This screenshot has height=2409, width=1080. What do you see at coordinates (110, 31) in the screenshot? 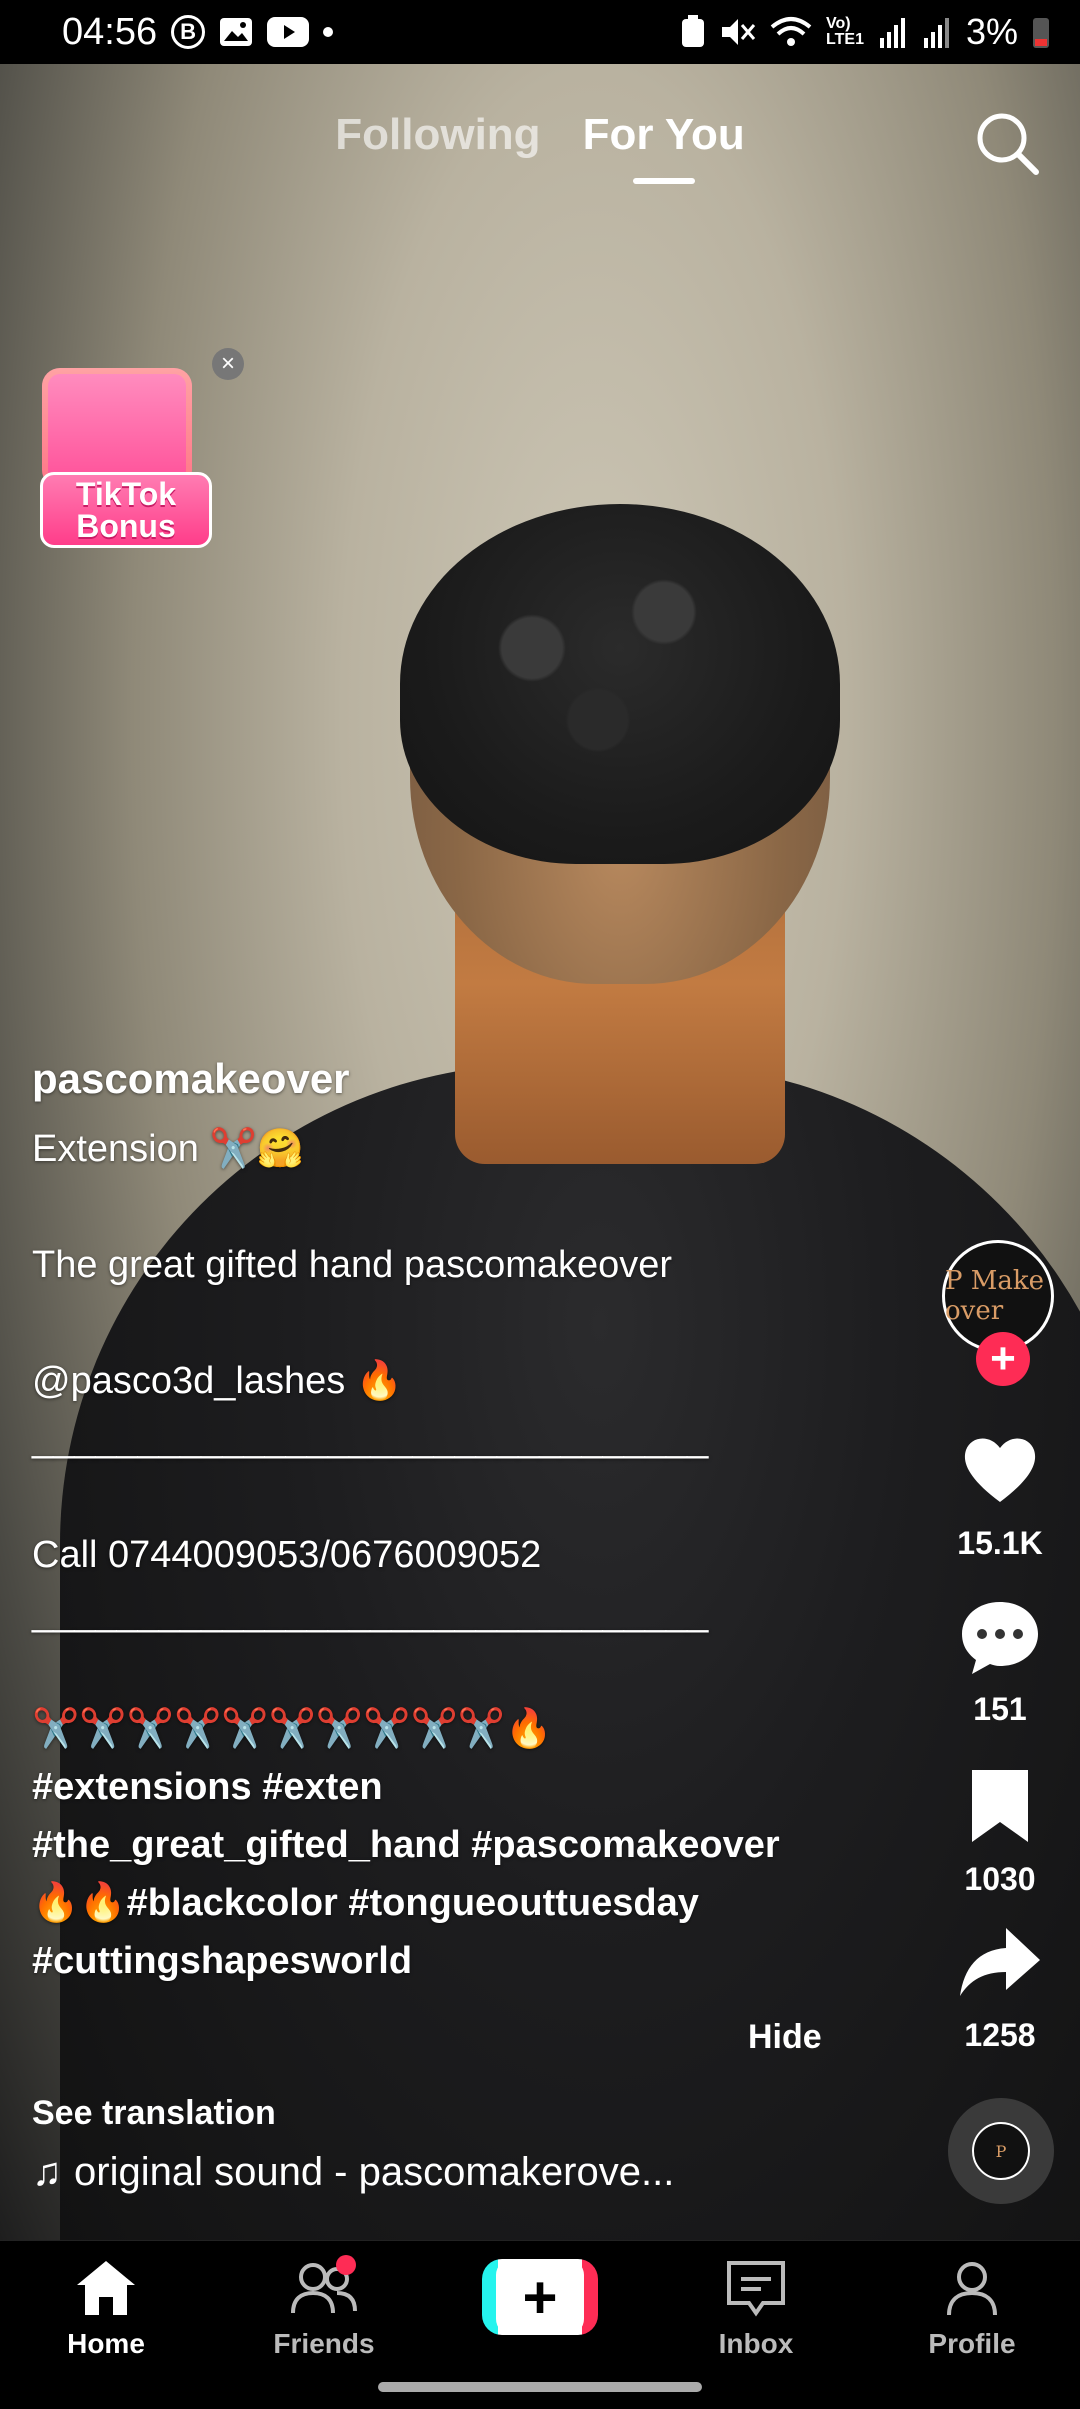
I see `status-time: 04:56` at bounding box center [110, 31].